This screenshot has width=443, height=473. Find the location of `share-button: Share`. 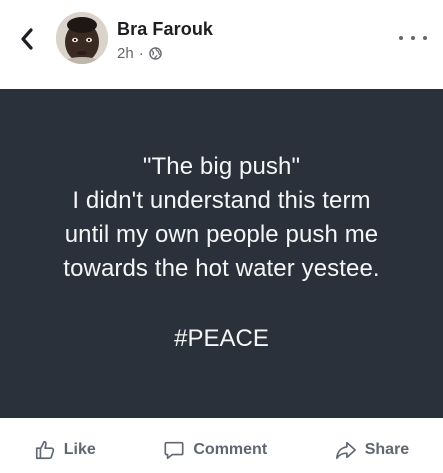

share-button: Share is located at coordinates (372, 450).